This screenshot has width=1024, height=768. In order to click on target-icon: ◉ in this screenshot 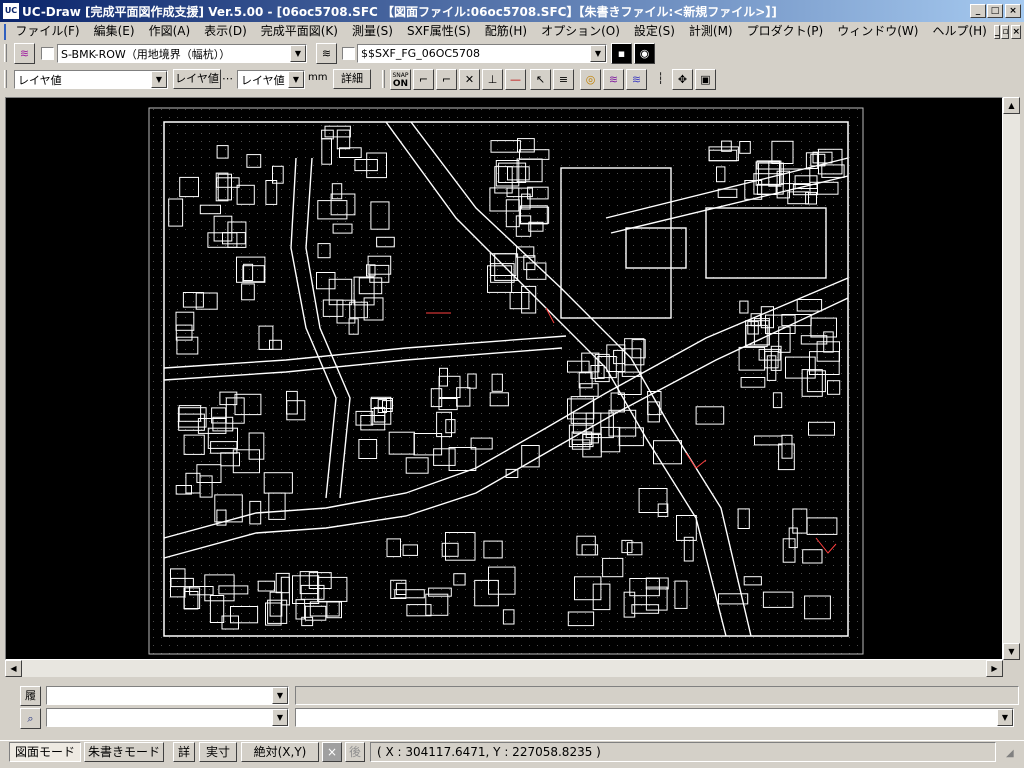, I will do `click(644, 53)`.